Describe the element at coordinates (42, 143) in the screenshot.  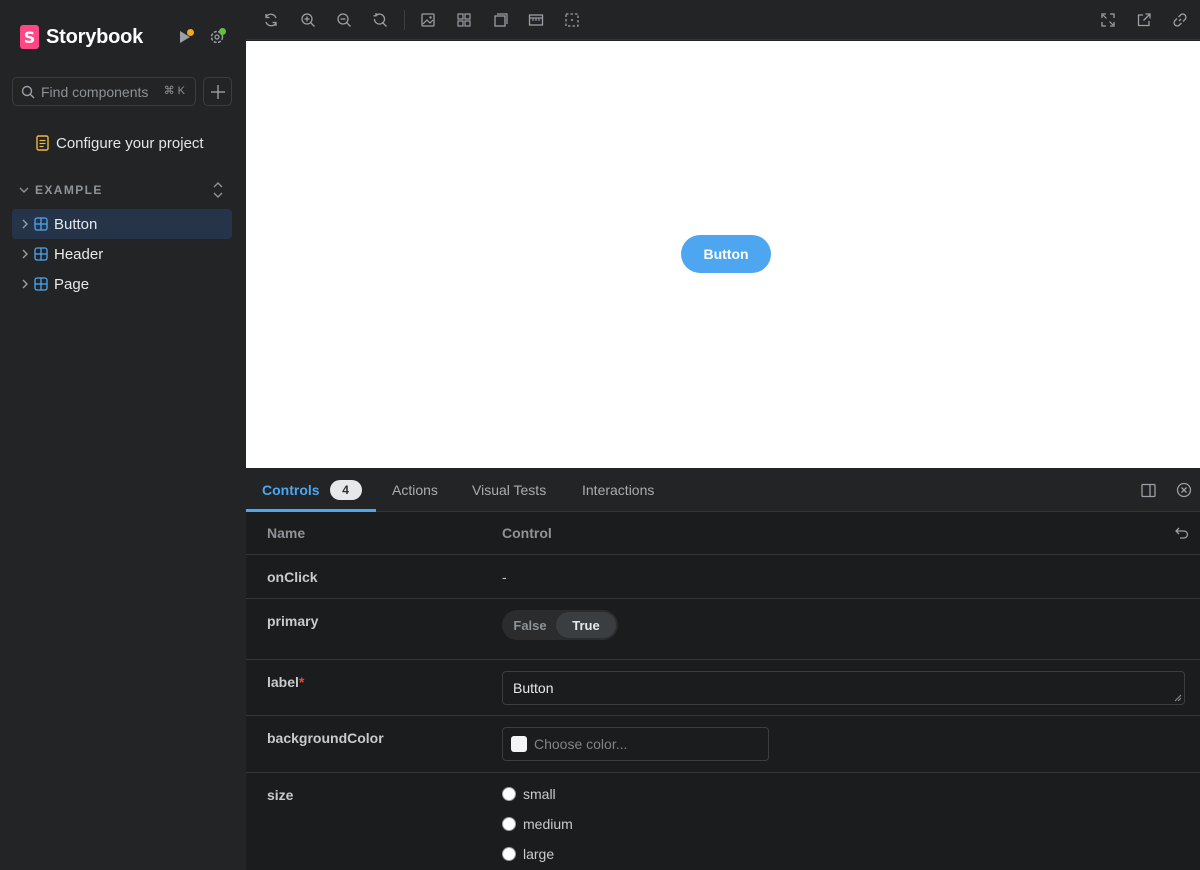
I see `document-icon` at that location.